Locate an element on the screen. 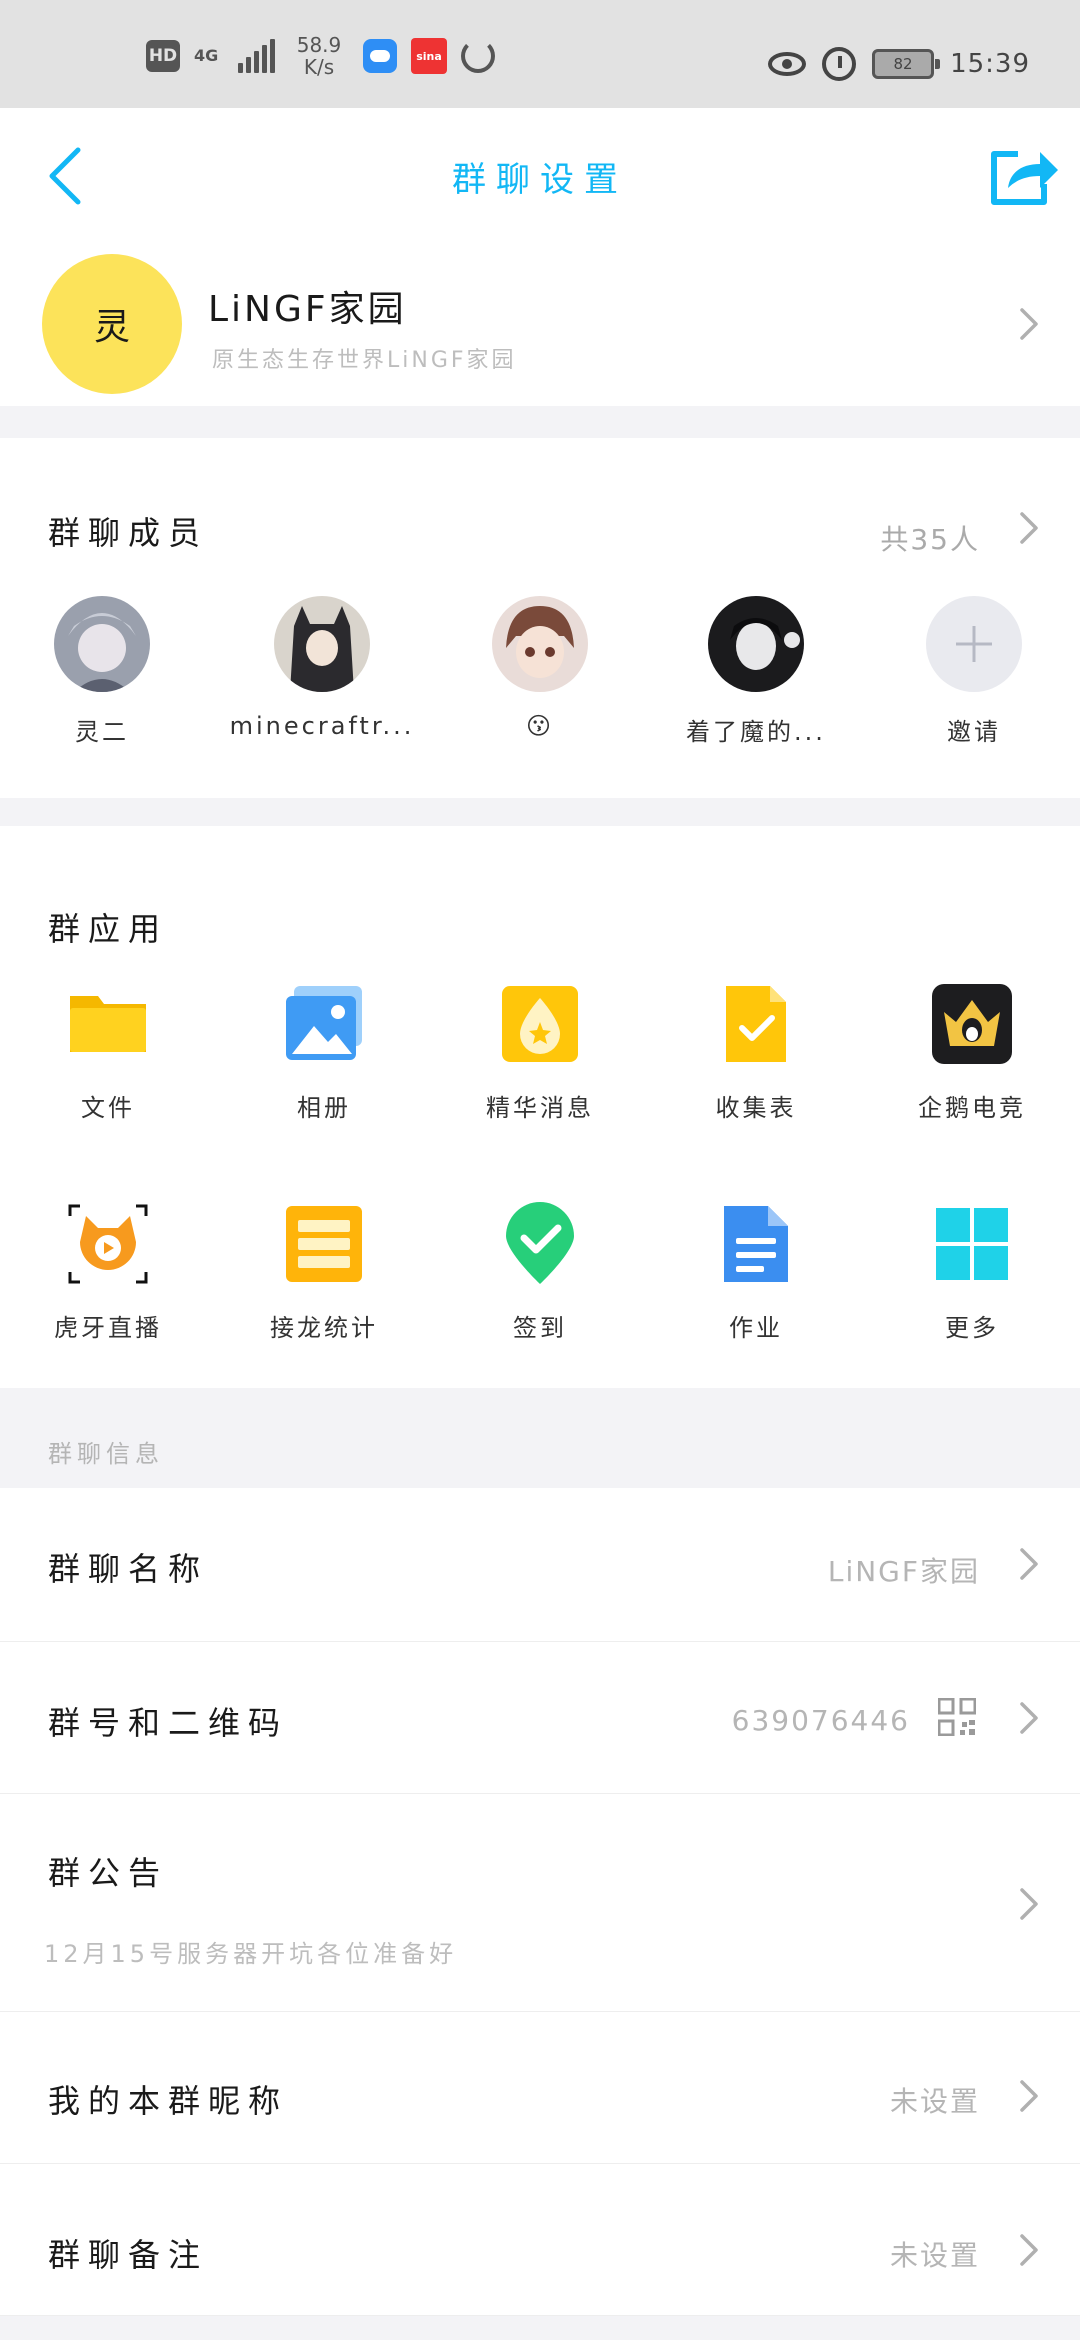  group-number-value: 639076446 is located at coordinates (820, 1720).